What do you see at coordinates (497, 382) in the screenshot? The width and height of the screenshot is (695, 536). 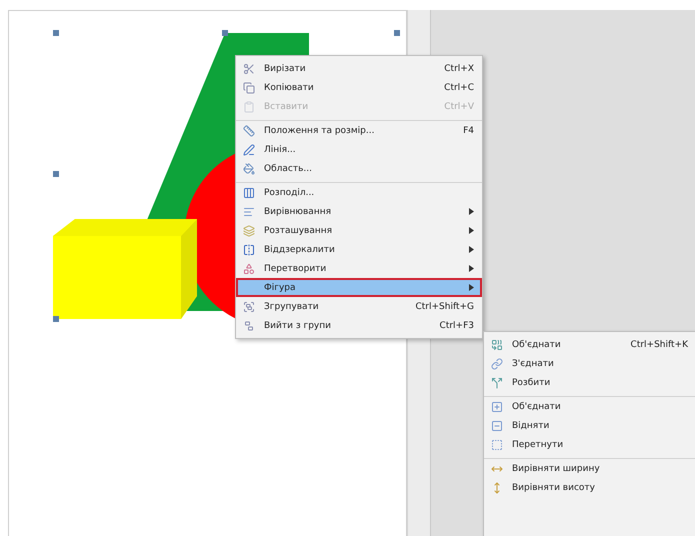 I see `split-icon` at bounding box center [497, 382].